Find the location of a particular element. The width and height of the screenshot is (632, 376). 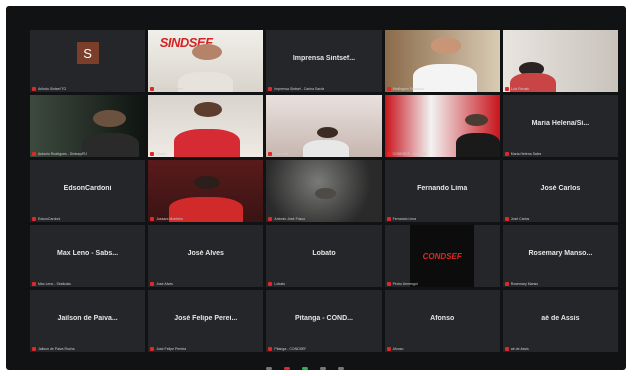

participant-name-text: José Alves is located at coordinates (164, 284).